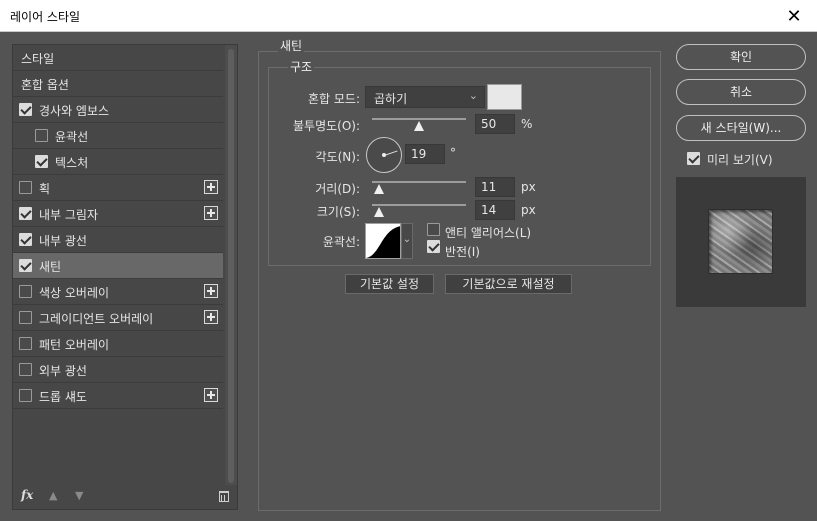 The width and height of the screenshot is (817, 521). Describe the element at coordinates (118, 266) in the screenshot. I see `style-item-8: 새틴` at that location.